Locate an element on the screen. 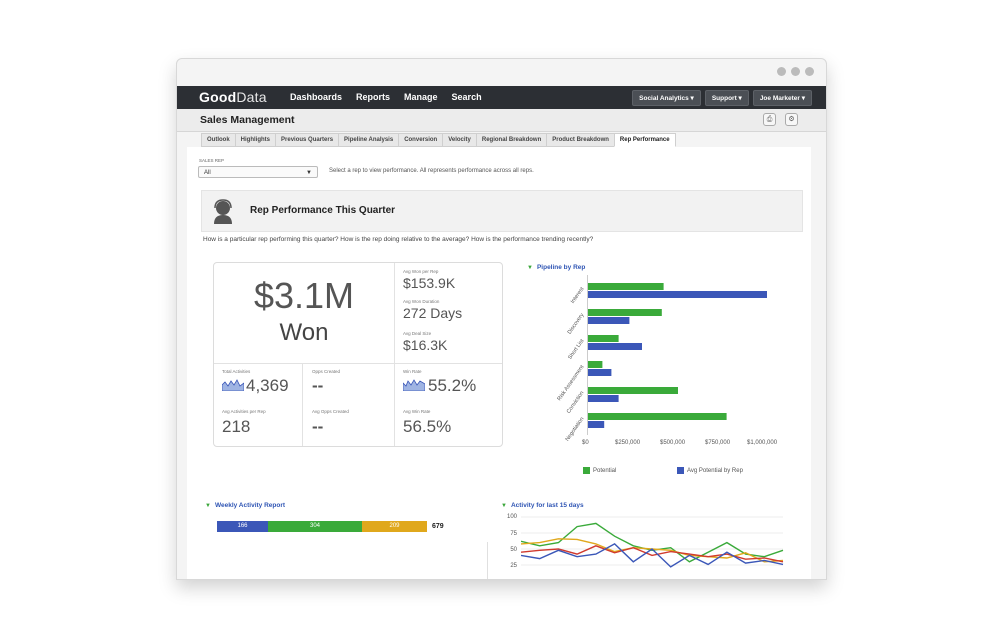  pipeline-xtick: $1,000,000 is located at coordinates (762, 443).